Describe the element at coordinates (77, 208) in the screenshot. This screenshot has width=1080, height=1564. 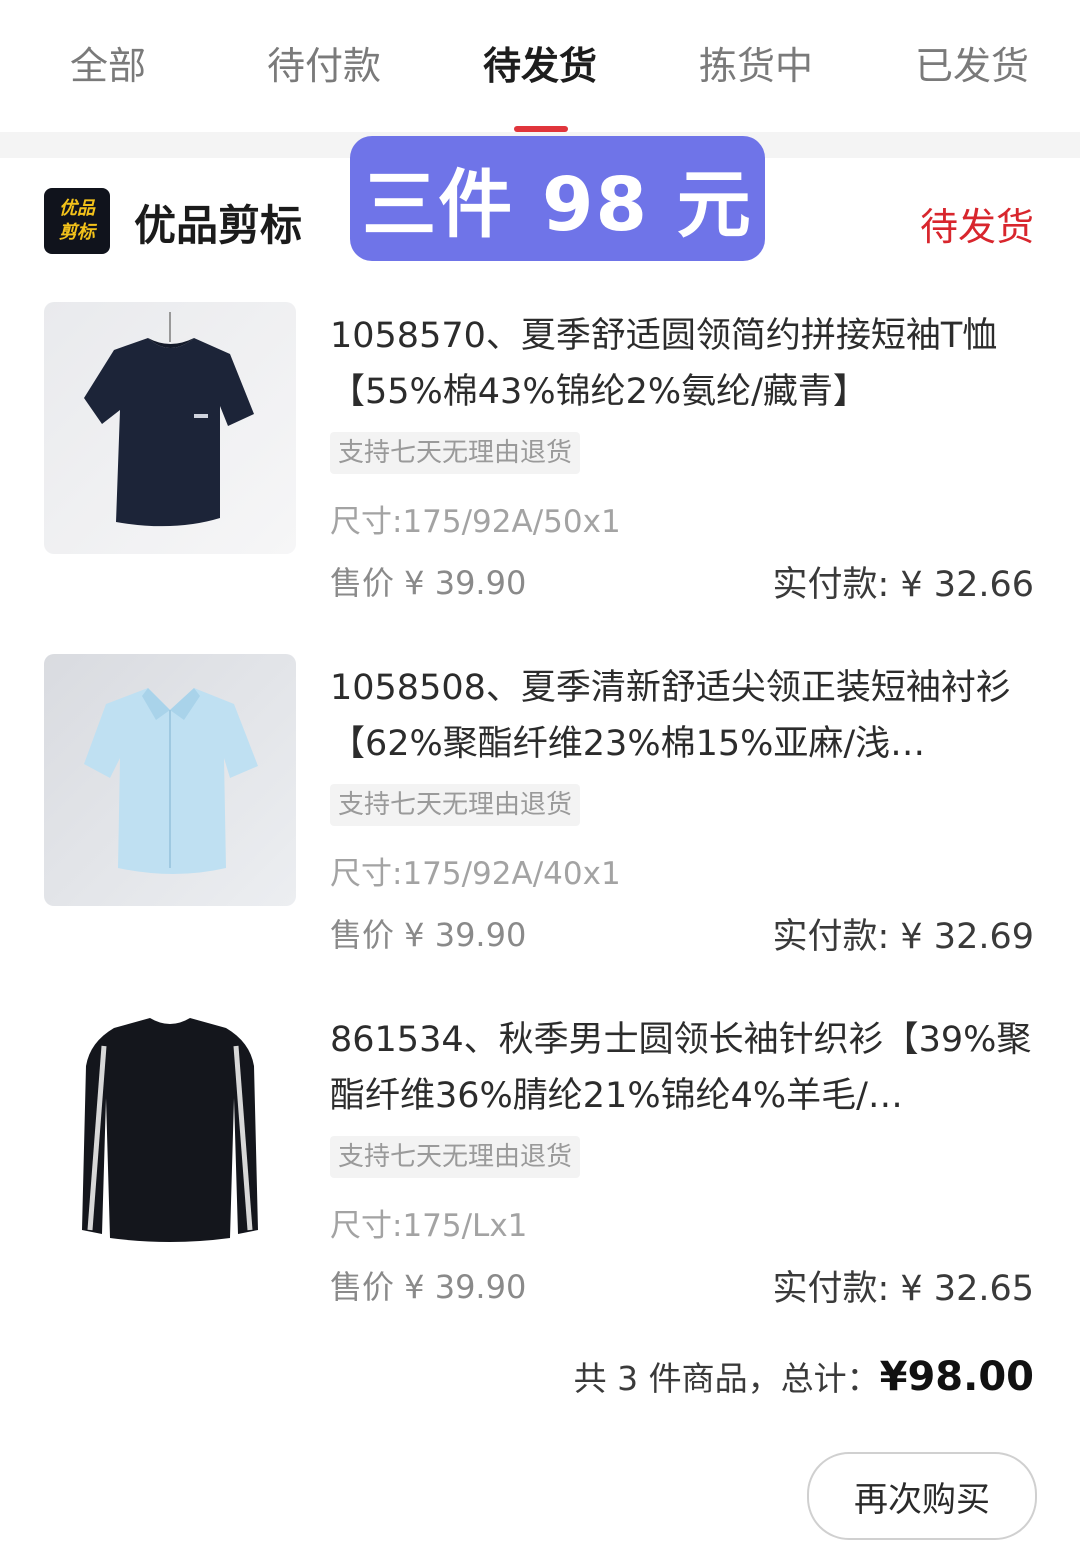
I see `shop-logo-text: 优品` at that location.